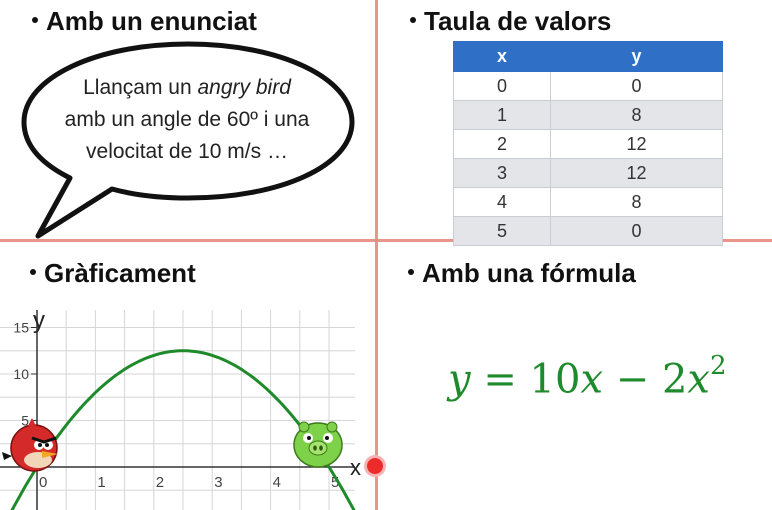 The image size is (772, 510). What do you see at coordinates (113, 273) in the screenshot?
I see `heading-graph: Gràficament` at bounding box center [113, 273].